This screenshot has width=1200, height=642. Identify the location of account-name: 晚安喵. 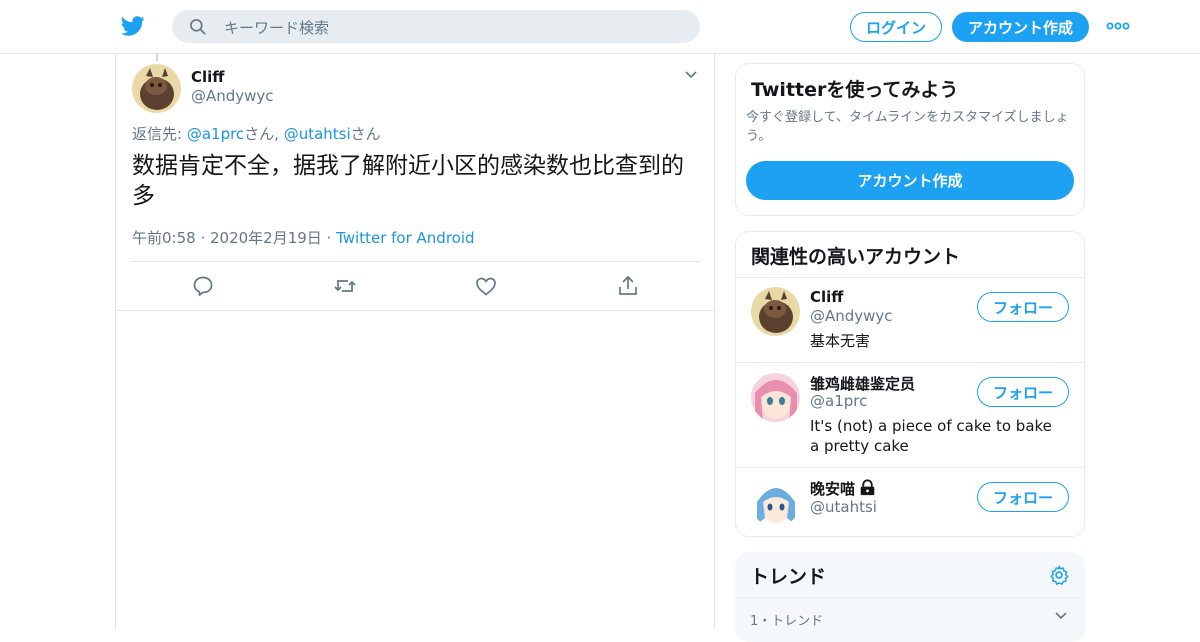
(832, 488).